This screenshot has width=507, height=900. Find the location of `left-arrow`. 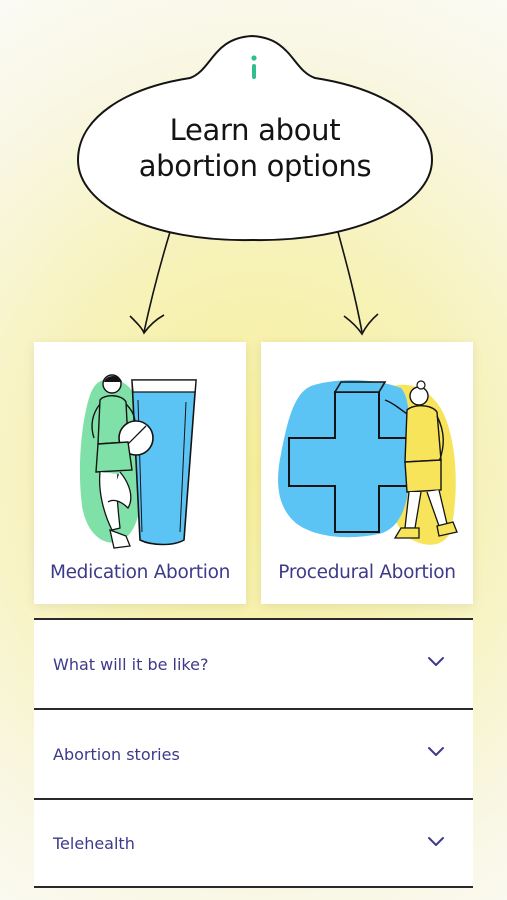

left-arrow is located at coordinates (150, 283).